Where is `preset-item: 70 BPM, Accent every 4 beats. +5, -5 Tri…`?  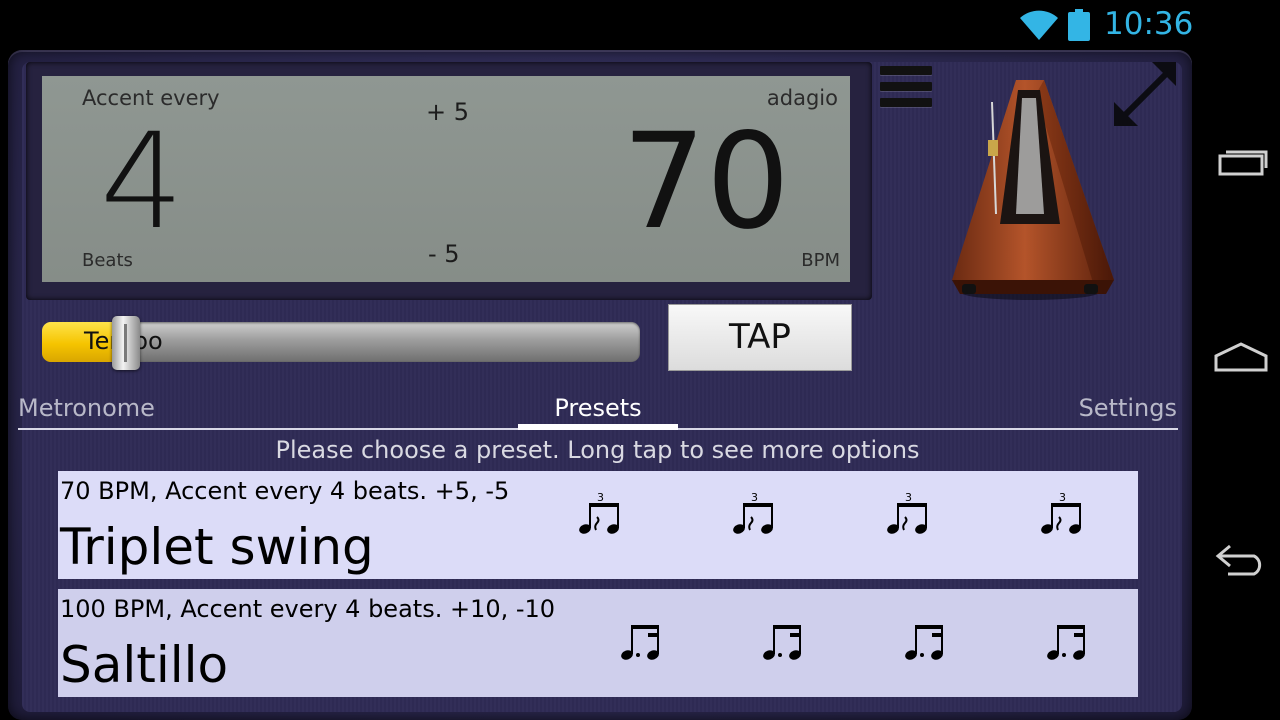
preset-item: 70 BPM, Accent every 4 beats. +5, -5 Tri… is located at coordinates (598, 525).